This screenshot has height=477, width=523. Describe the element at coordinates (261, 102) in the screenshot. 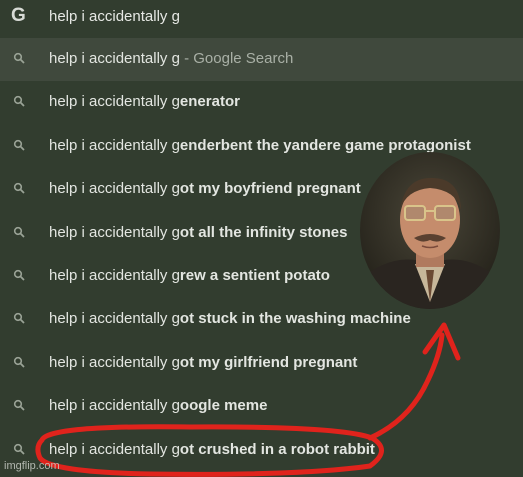

I see `suggestion-item: help i accidentally generator` at that location.